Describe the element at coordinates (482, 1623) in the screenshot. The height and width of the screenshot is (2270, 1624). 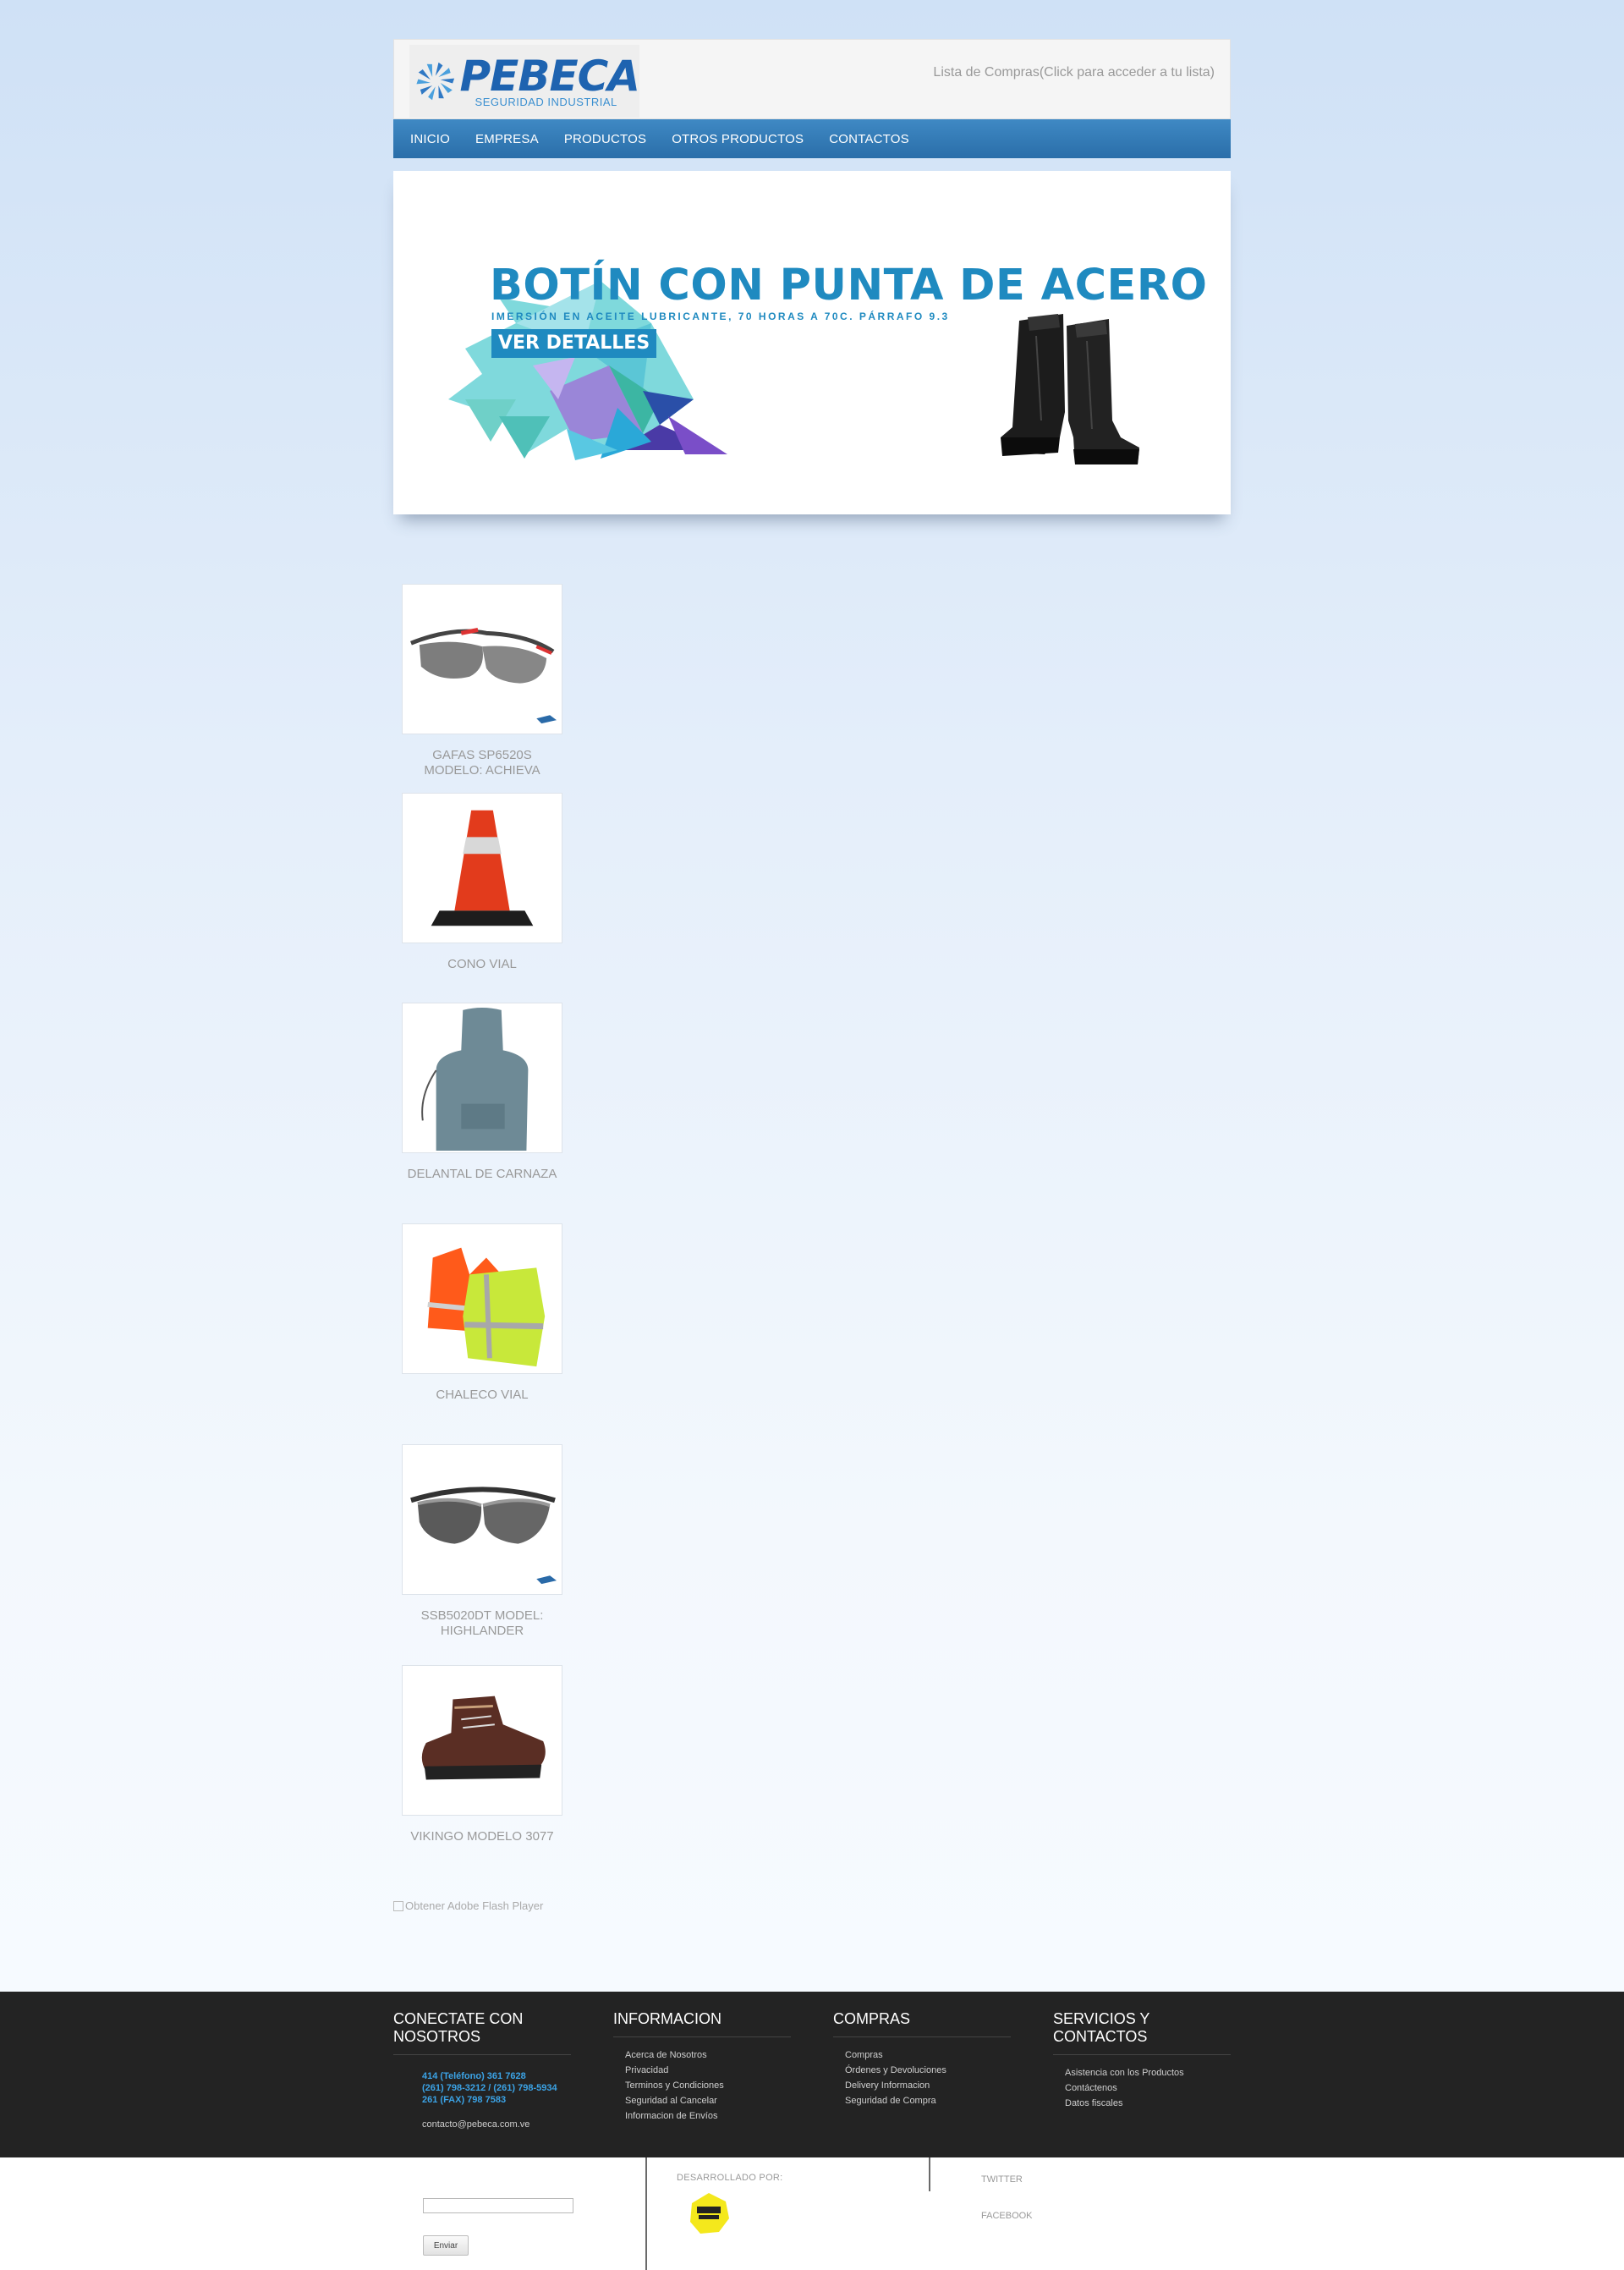
I see `product-name: SSB5020DT MODEL: HIGHLANDER` at that location.